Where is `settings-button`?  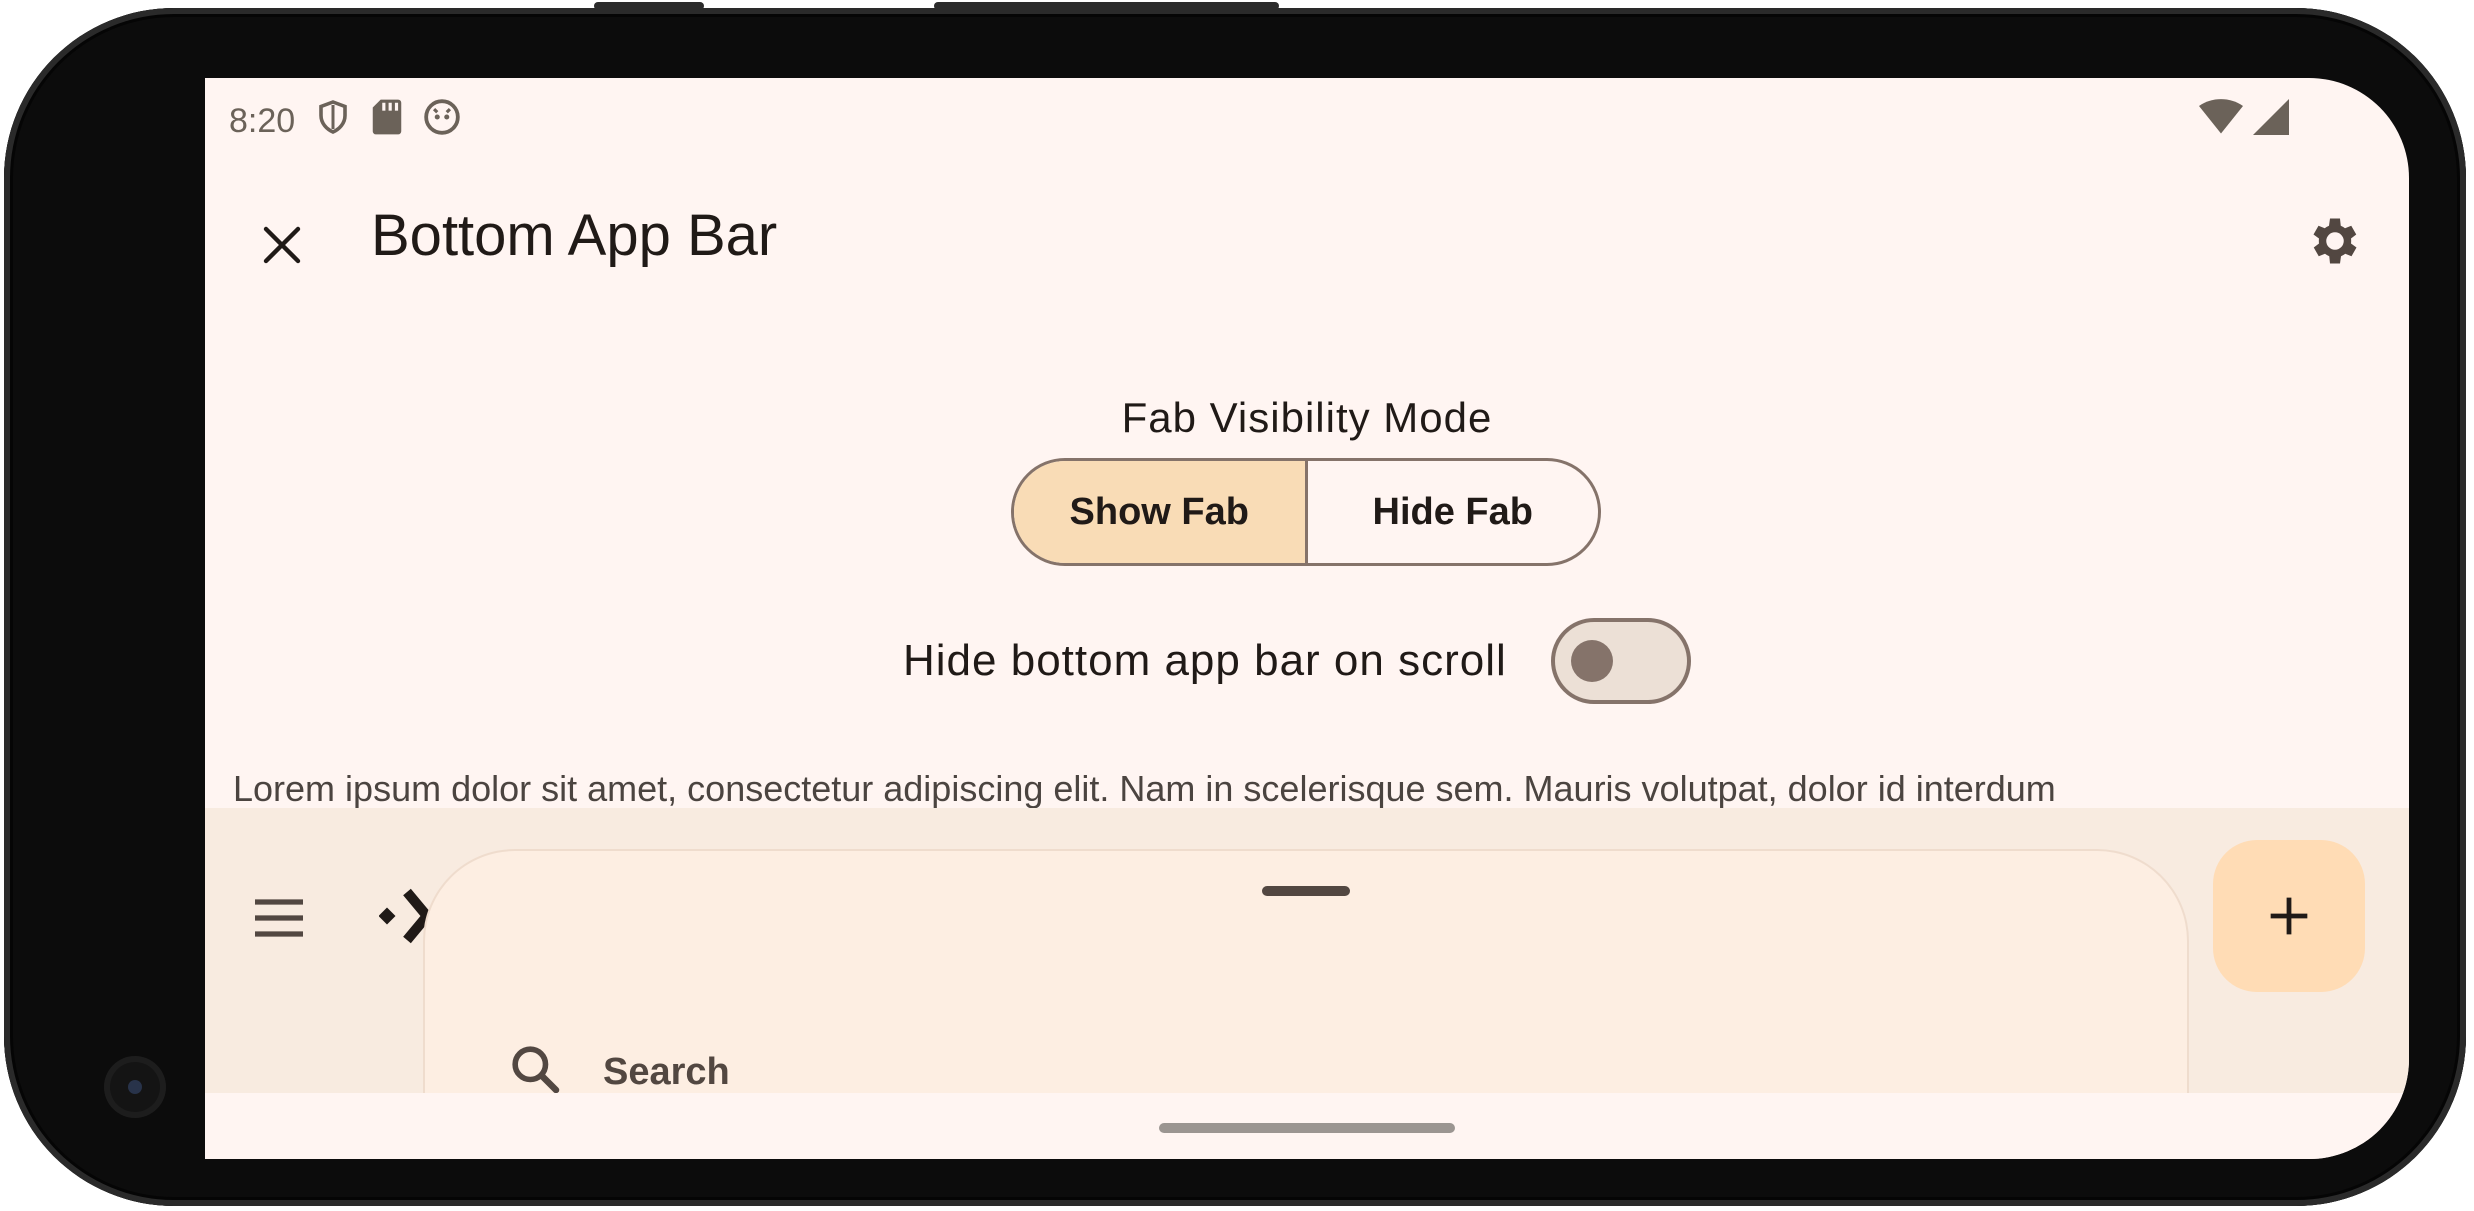 settings-button is located at coordinates (2335, 241).